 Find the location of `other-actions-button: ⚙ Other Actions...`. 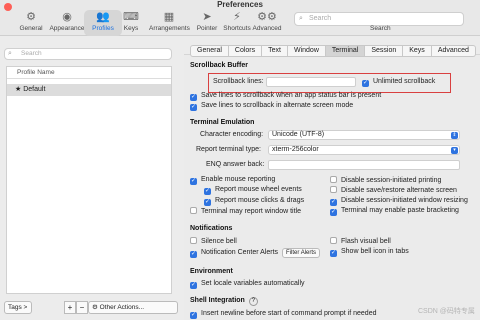

other-actions-button: ⚙ Other Actions... is located at coordinates (133, 307).